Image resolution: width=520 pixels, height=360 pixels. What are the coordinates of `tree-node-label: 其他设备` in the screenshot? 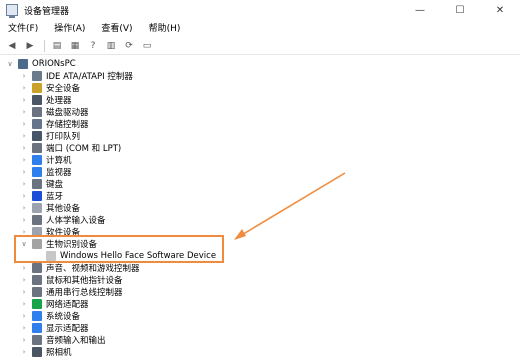 It's located at (63, 209).